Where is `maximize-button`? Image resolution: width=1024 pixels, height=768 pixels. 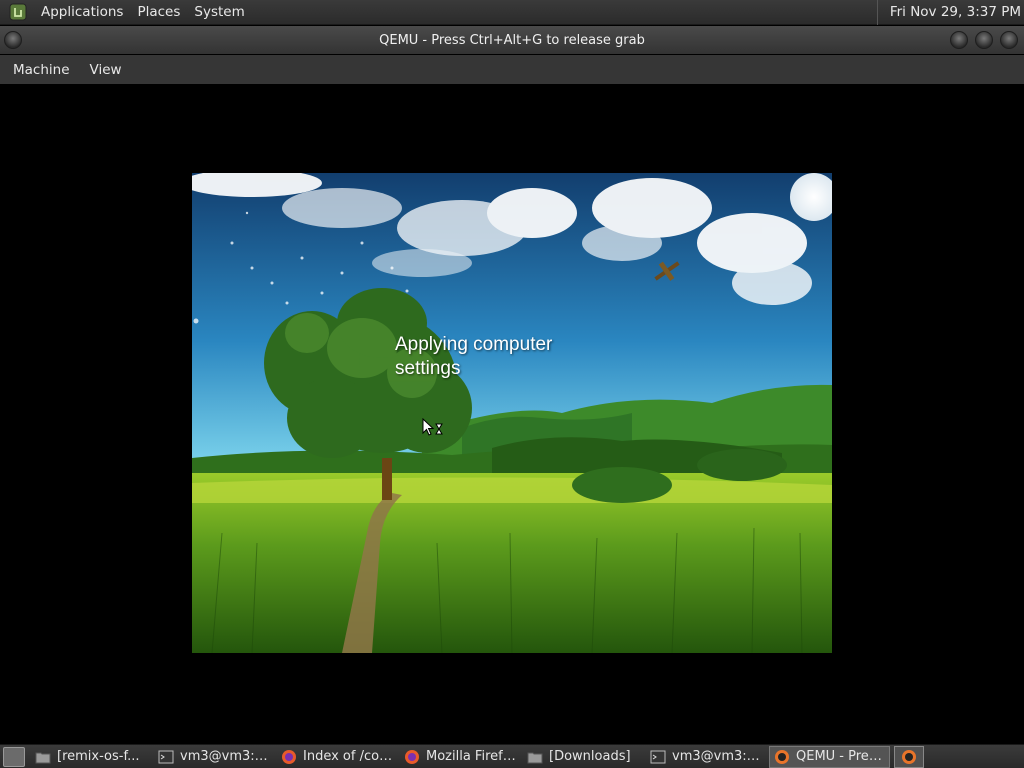 maximize-button is located at coordinates (984, 40).